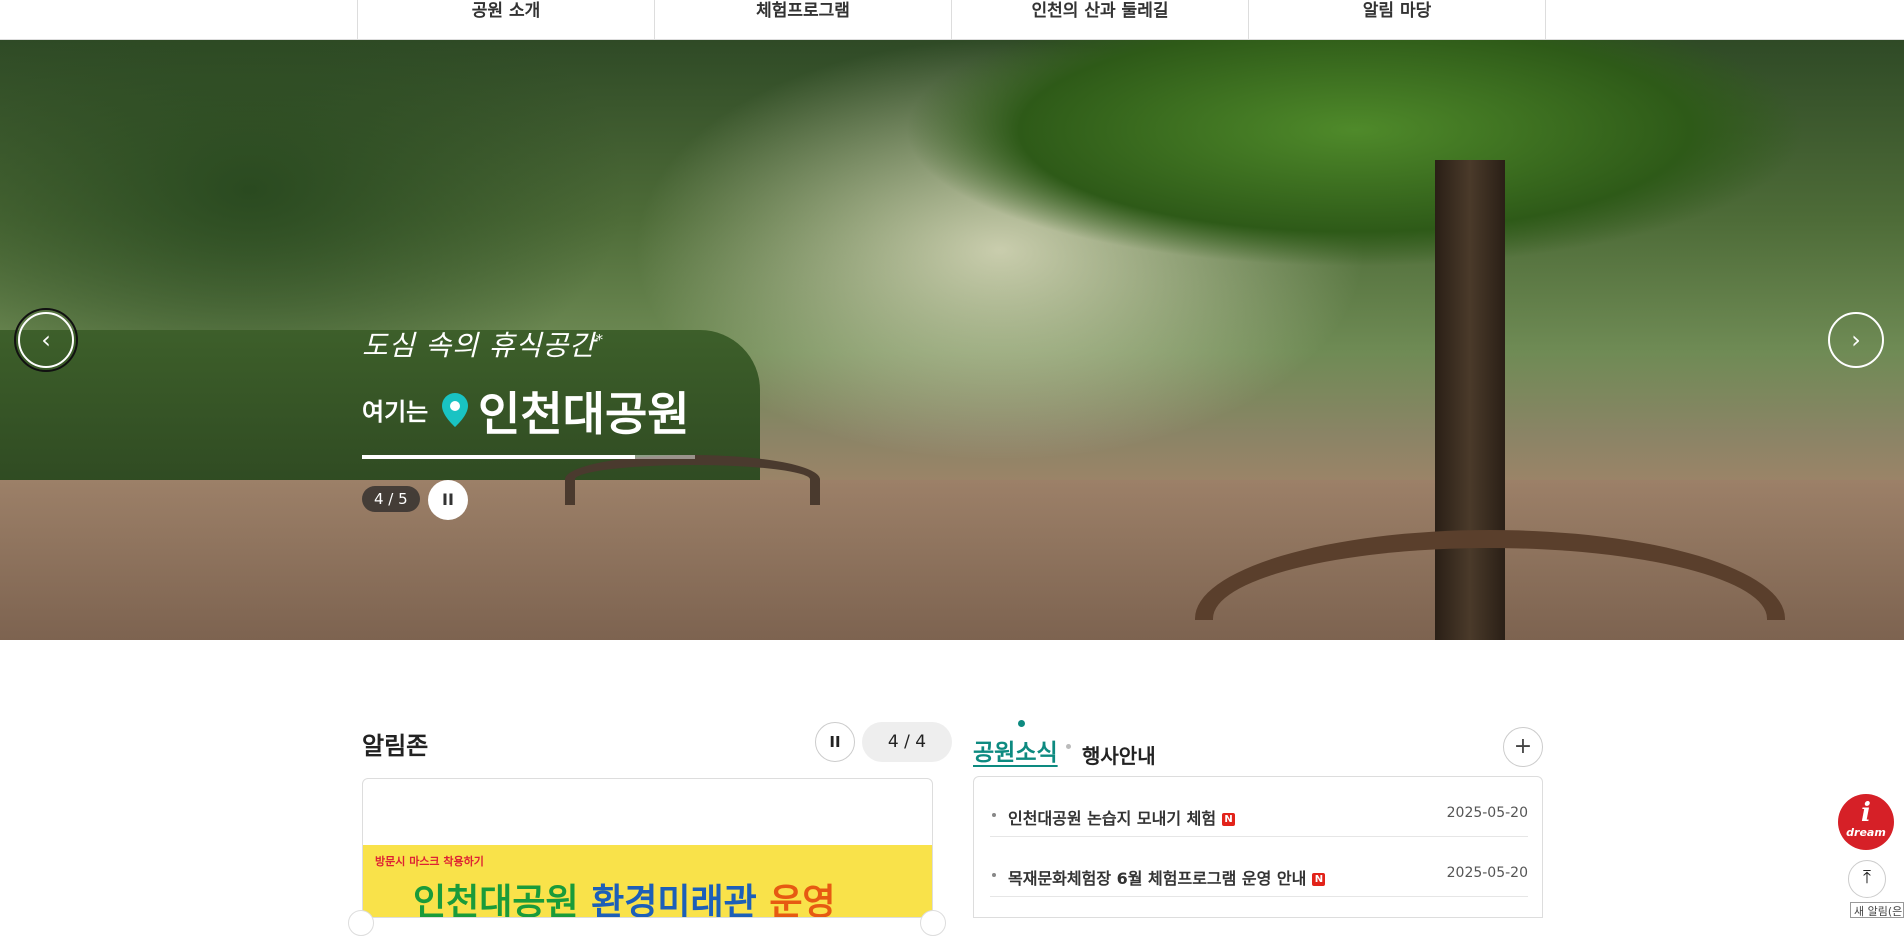 This screenshot has width=1904, height=936. I want to click on hero-subtitle: 도심 속의 휴식공간*, so click(483, 345).